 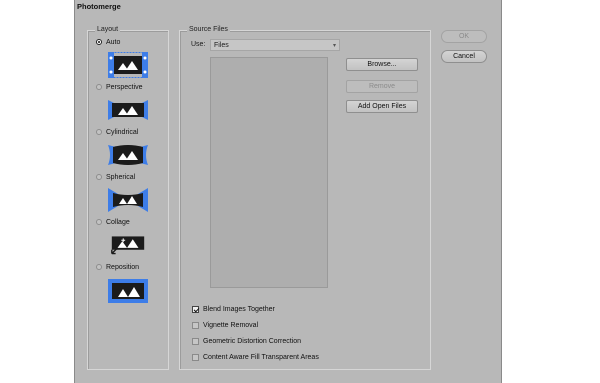 I want to click on cylindrical-layout-icon, so click(x=128, y=155).